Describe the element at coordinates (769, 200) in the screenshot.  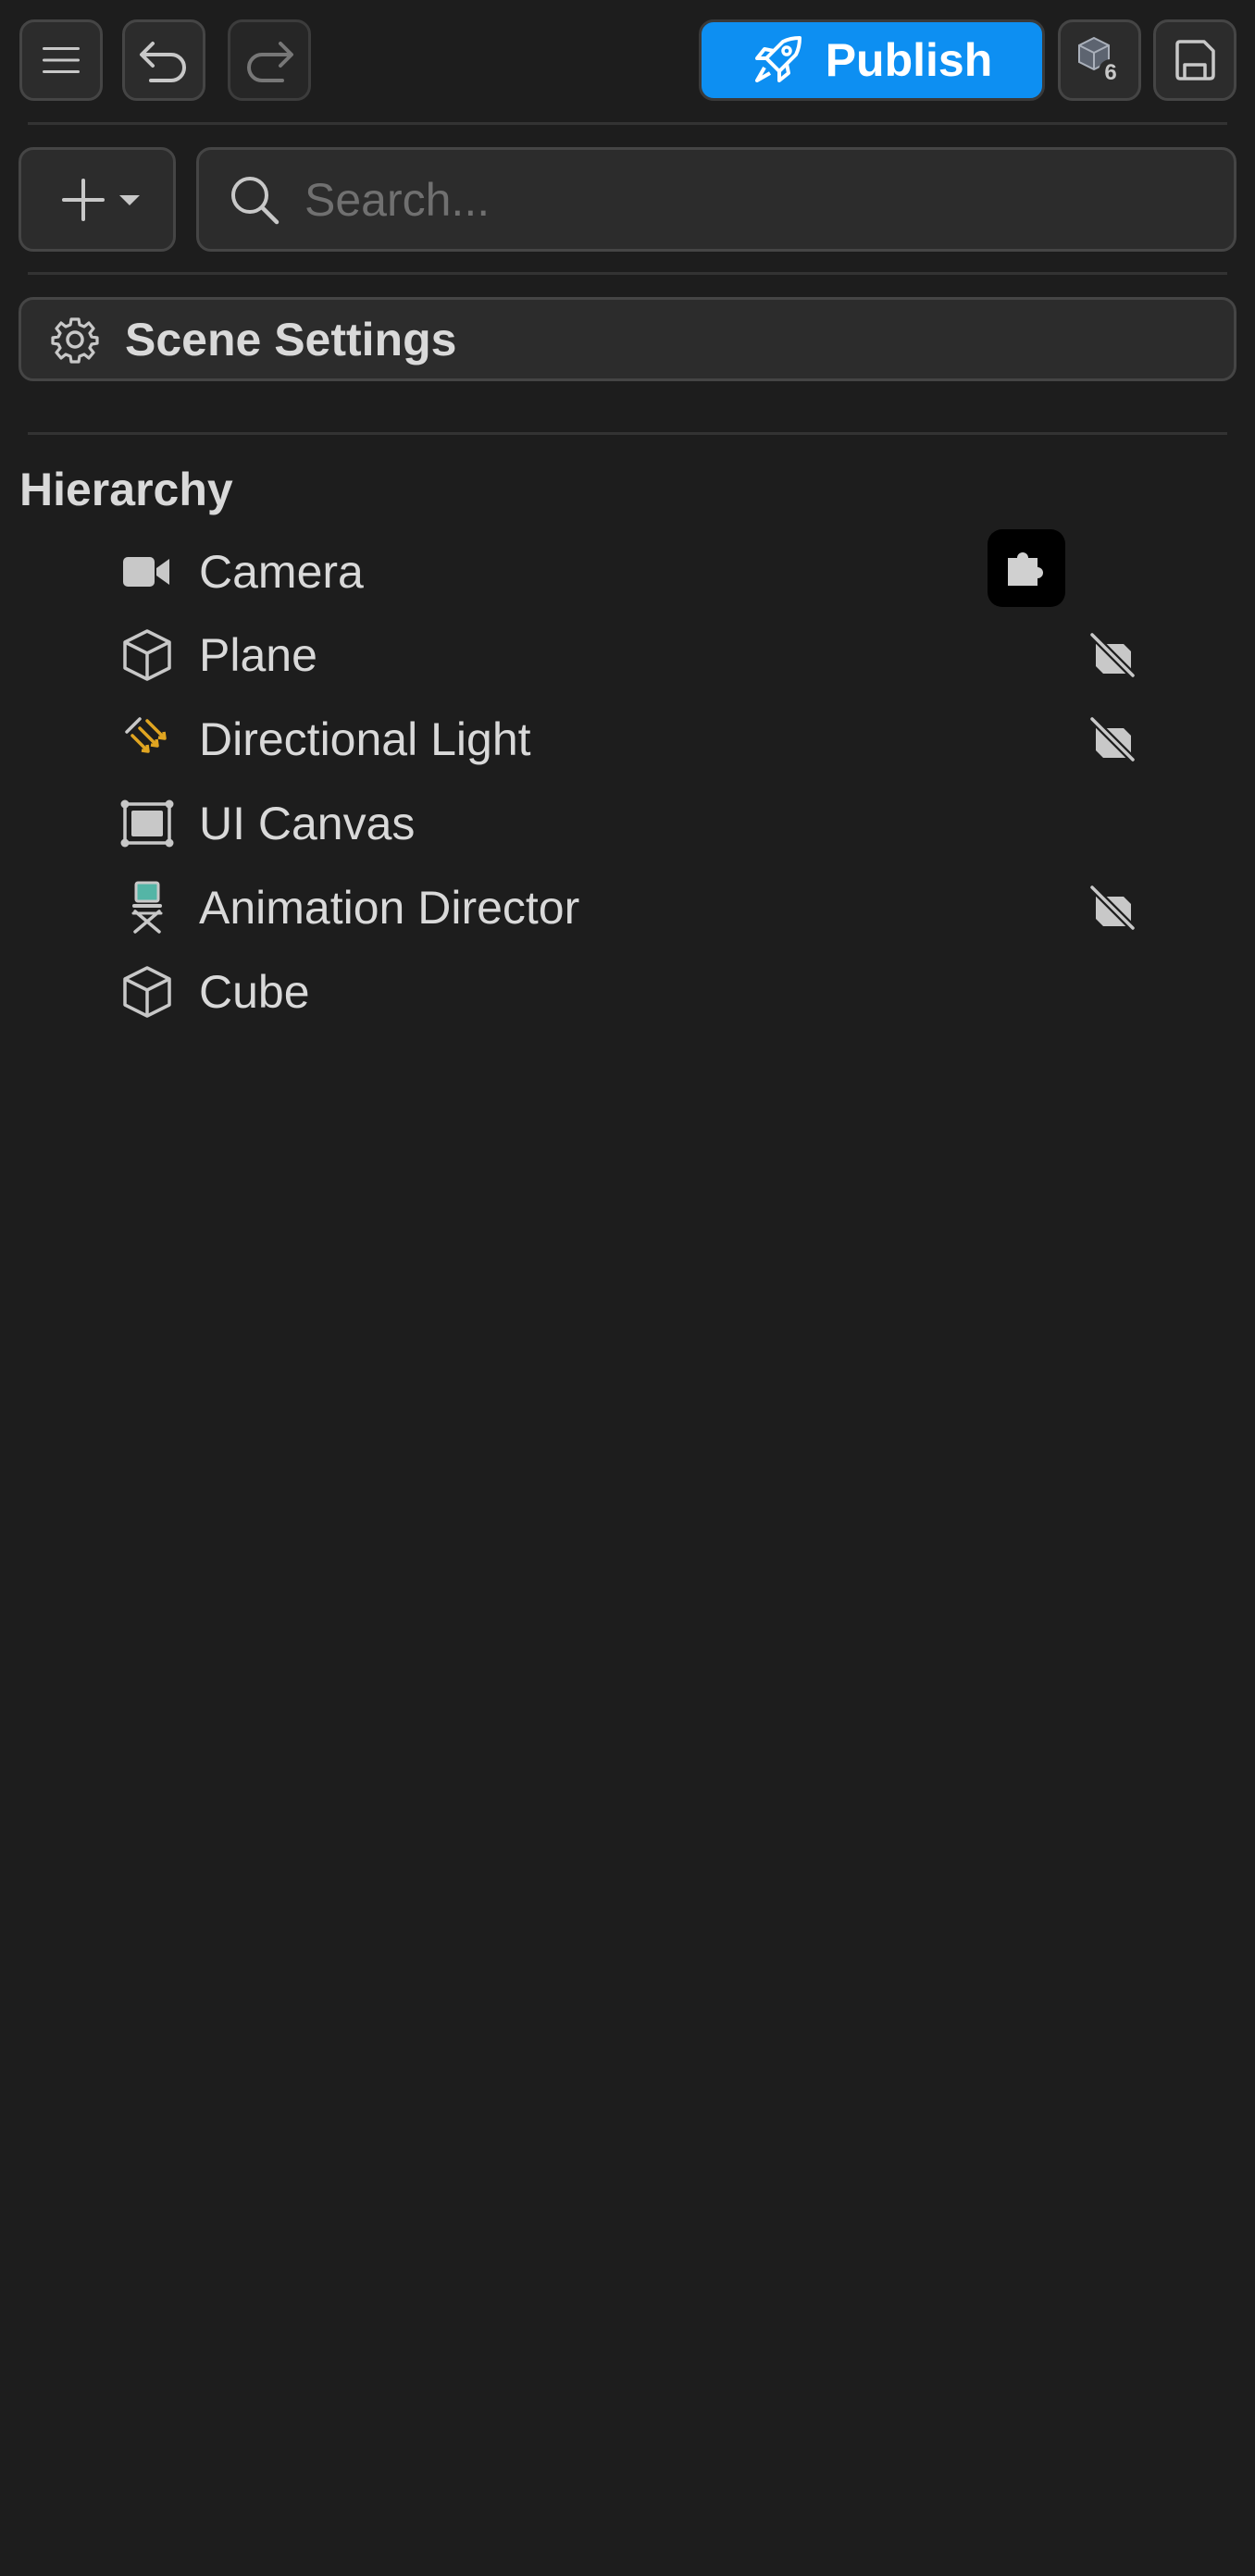
I see `search-input` at that location.